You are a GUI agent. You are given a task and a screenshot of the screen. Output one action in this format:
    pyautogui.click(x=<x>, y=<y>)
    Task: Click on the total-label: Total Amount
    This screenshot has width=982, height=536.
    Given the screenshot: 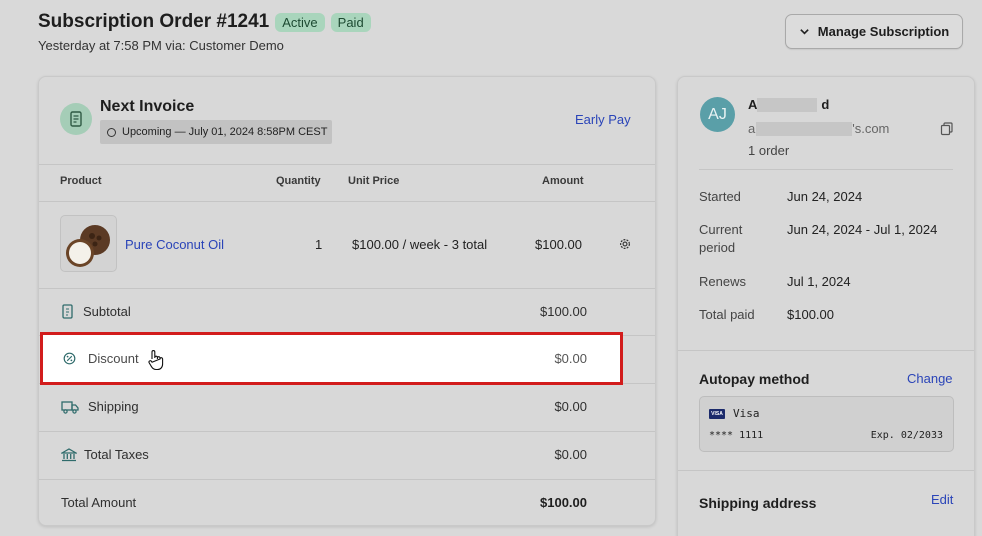 What is the action you would take?
    pyautogui.click(x=99, y=502)
    